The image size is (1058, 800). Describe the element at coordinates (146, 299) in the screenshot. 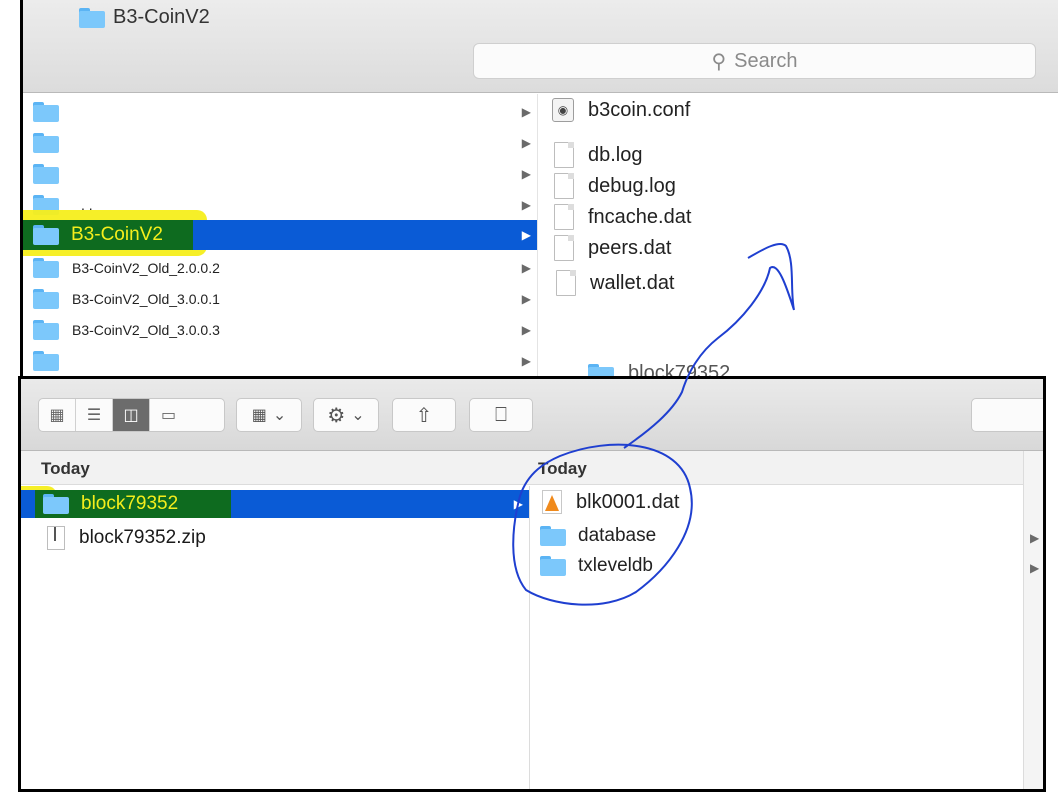

I see `folder-name: B3-CoinV2_Old_3.0.0.1` at that location.